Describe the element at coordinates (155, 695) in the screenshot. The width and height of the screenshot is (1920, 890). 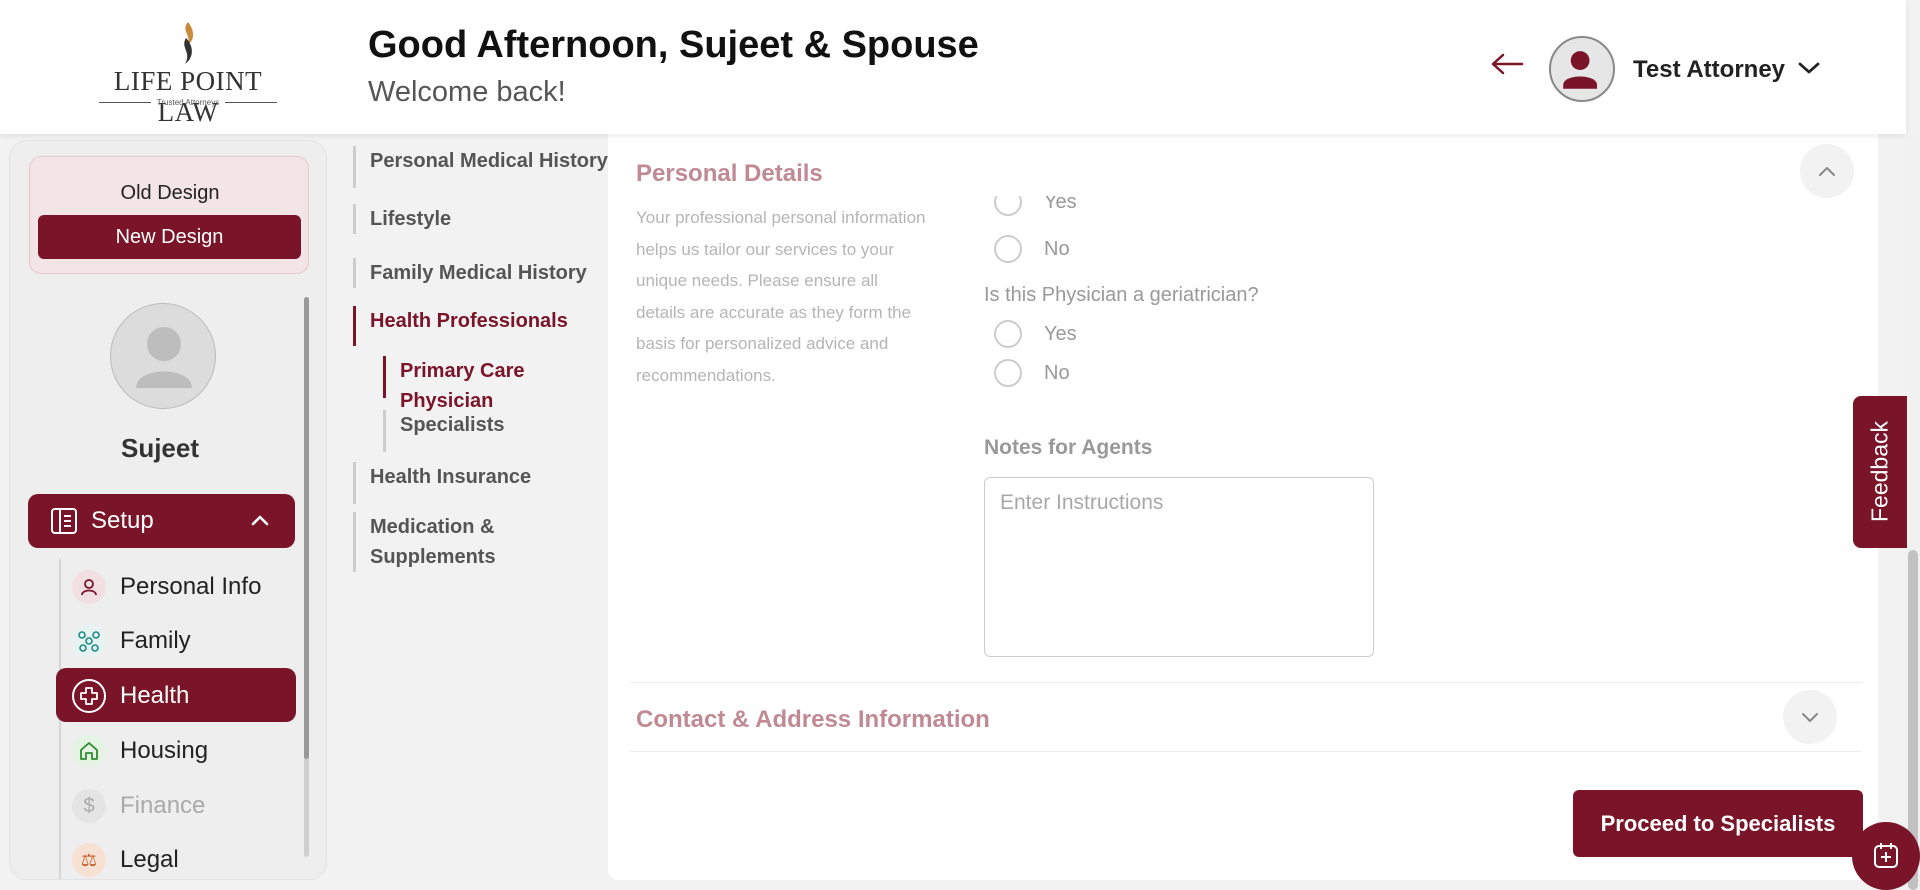
I see `sidebar-item-label: Health` at that location.